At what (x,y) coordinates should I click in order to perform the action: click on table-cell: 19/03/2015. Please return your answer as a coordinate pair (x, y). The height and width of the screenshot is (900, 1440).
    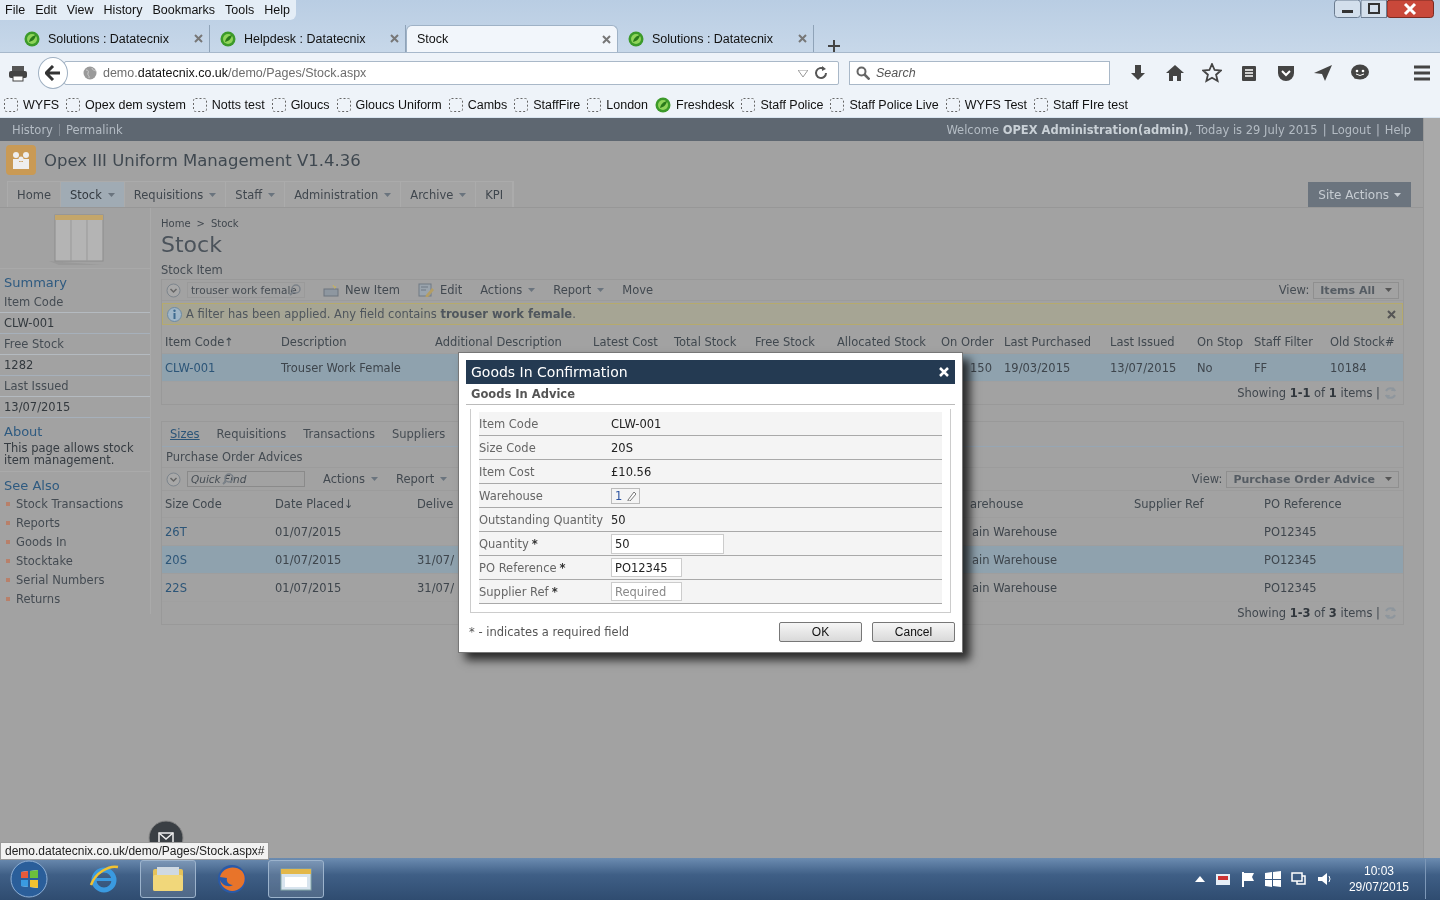
    Looking at the image, I should click on (1037, 367).